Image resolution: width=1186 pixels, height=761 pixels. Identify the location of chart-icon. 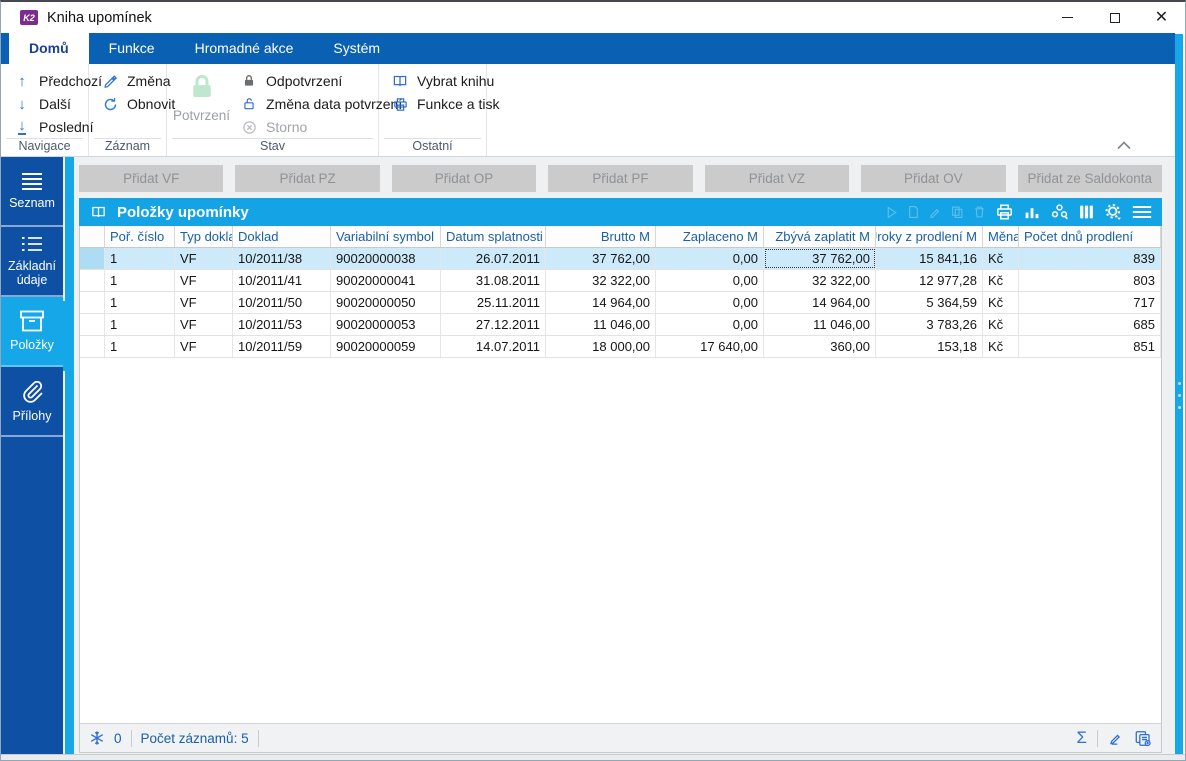
(1032, 212).